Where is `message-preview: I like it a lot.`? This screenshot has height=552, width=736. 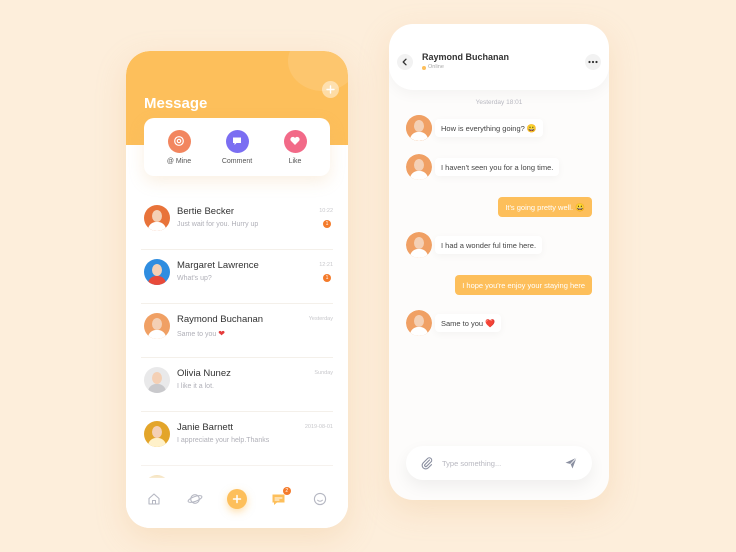
message-preview: I like it a lot. is located at coordinates (195, 386).